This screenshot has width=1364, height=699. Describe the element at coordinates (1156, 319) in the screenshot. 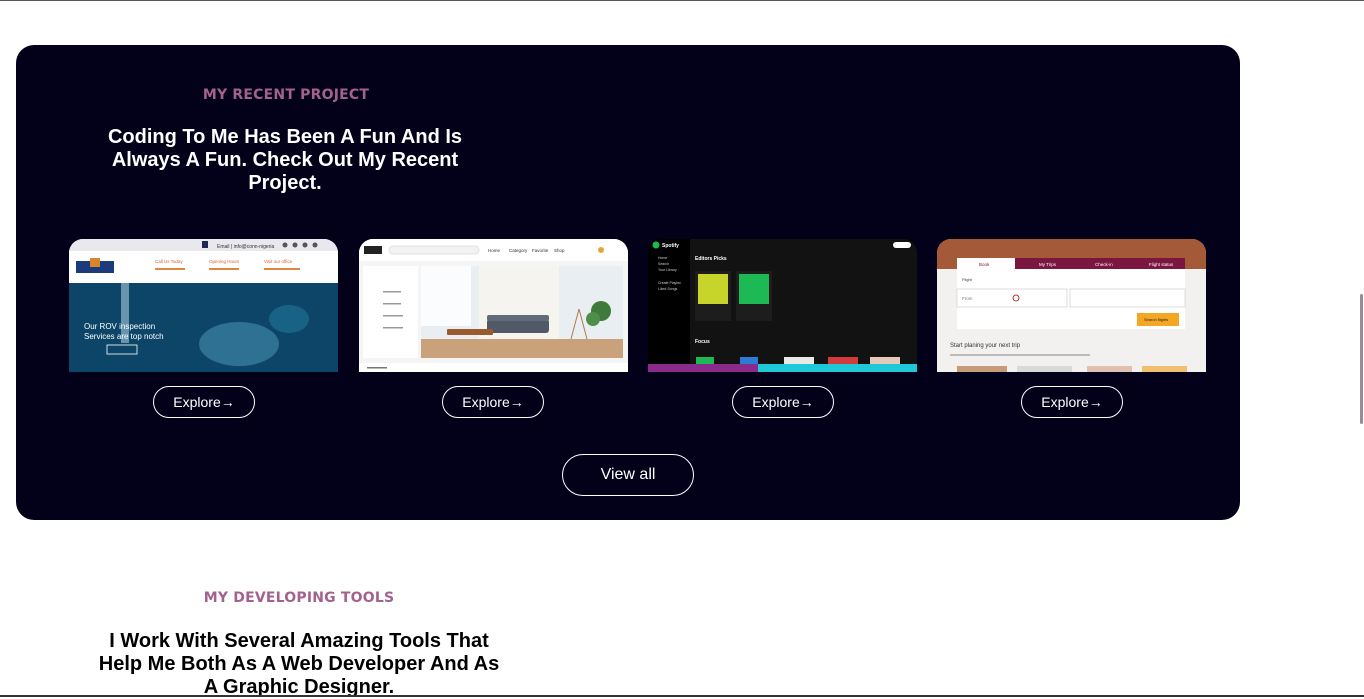

I see `svg-text: Search flights` at that location.